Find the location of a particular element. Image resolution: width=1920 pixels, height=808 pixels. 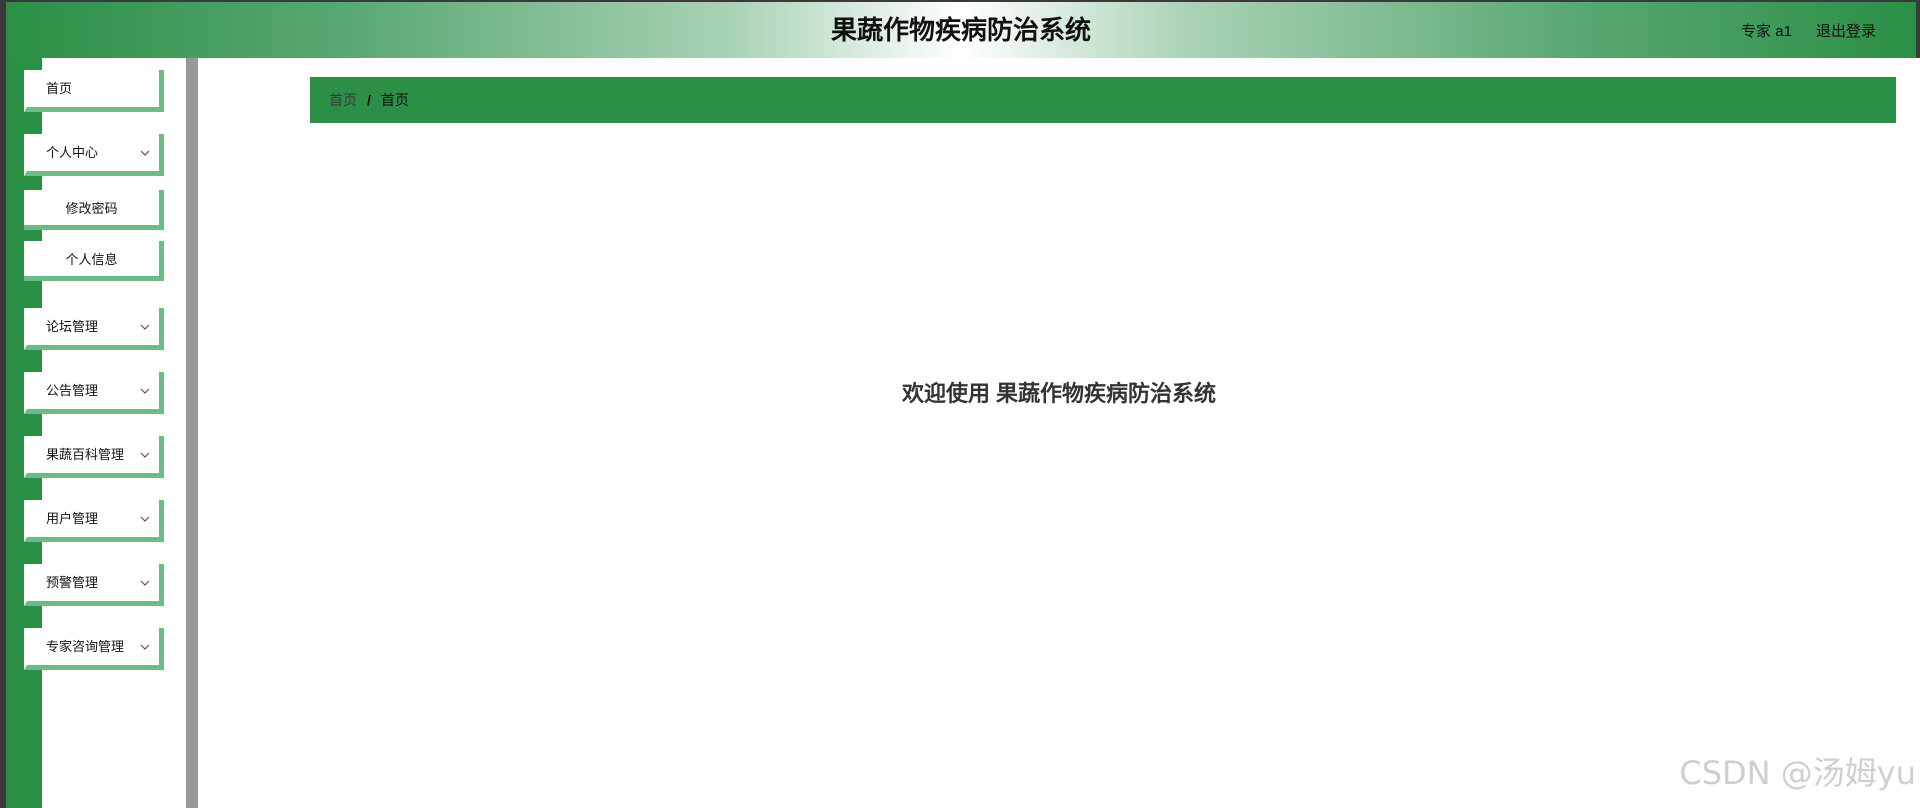

current-user-label: 专家 a1 is located at coordinates (1766, 31).